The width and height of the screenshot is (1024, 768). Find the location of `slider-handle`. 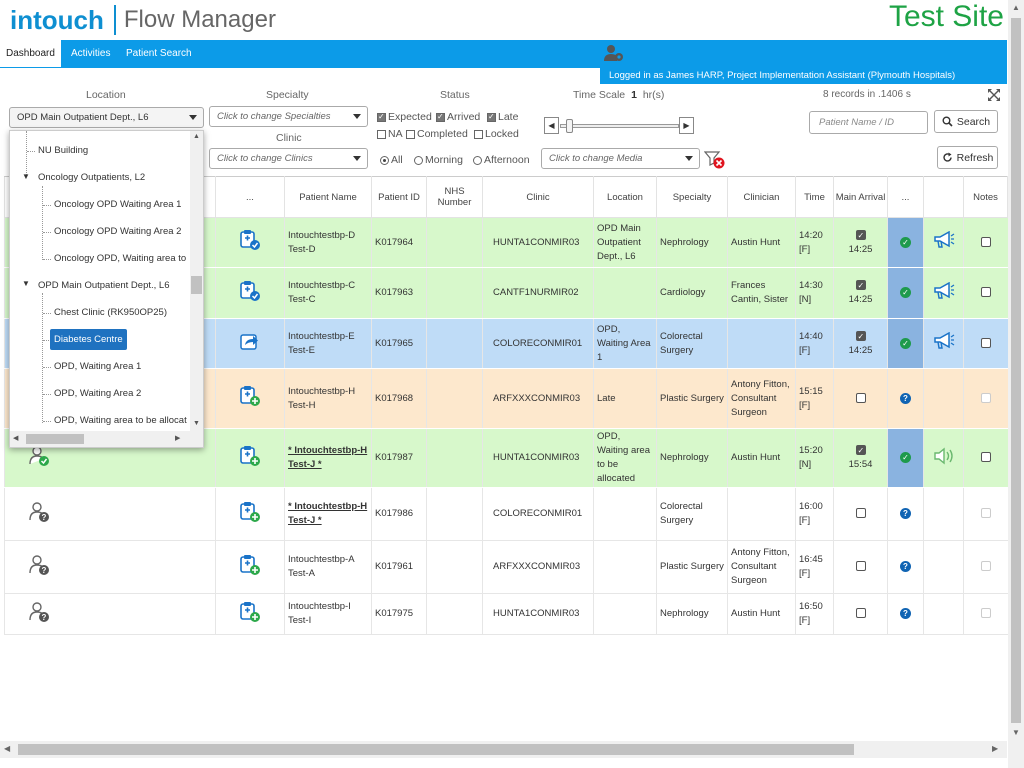

slider-handle is located at coordinates (569, 126).